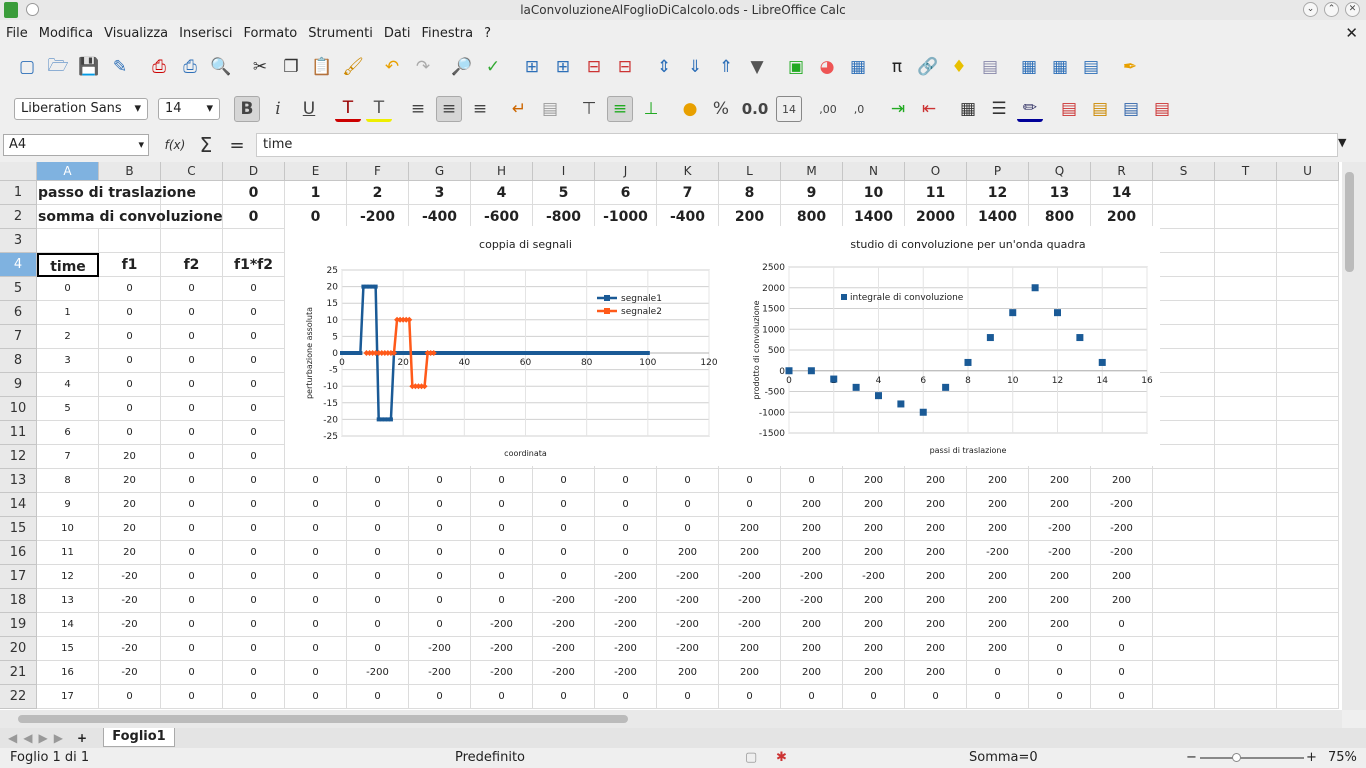 The image size is (1366, 768). Describe the element at coordinates (990, 67) in the screenshot. I see `headers-footers-icon: ▤` at that location.